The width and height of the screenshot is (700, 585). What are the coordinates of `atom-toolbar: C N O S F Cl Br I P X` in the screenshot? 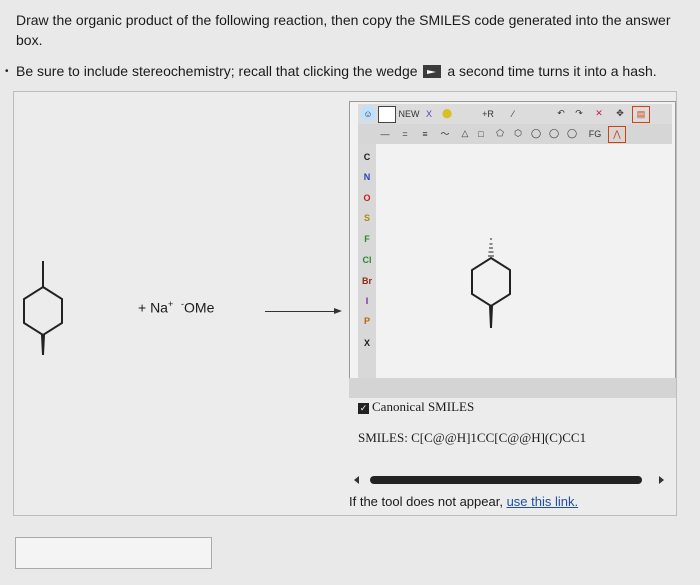 It's located at (367, 264).